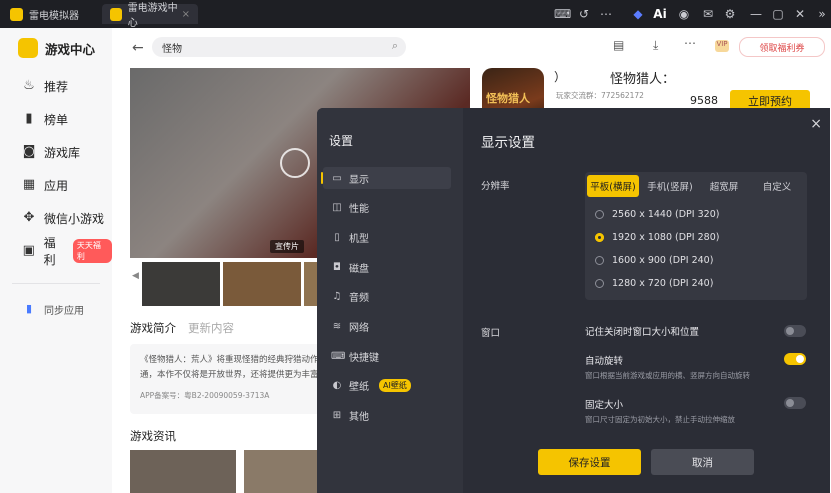  Describe the element at coordinates (395, 46) in the screenshot. I see `search-icon: ⌕` at that location.